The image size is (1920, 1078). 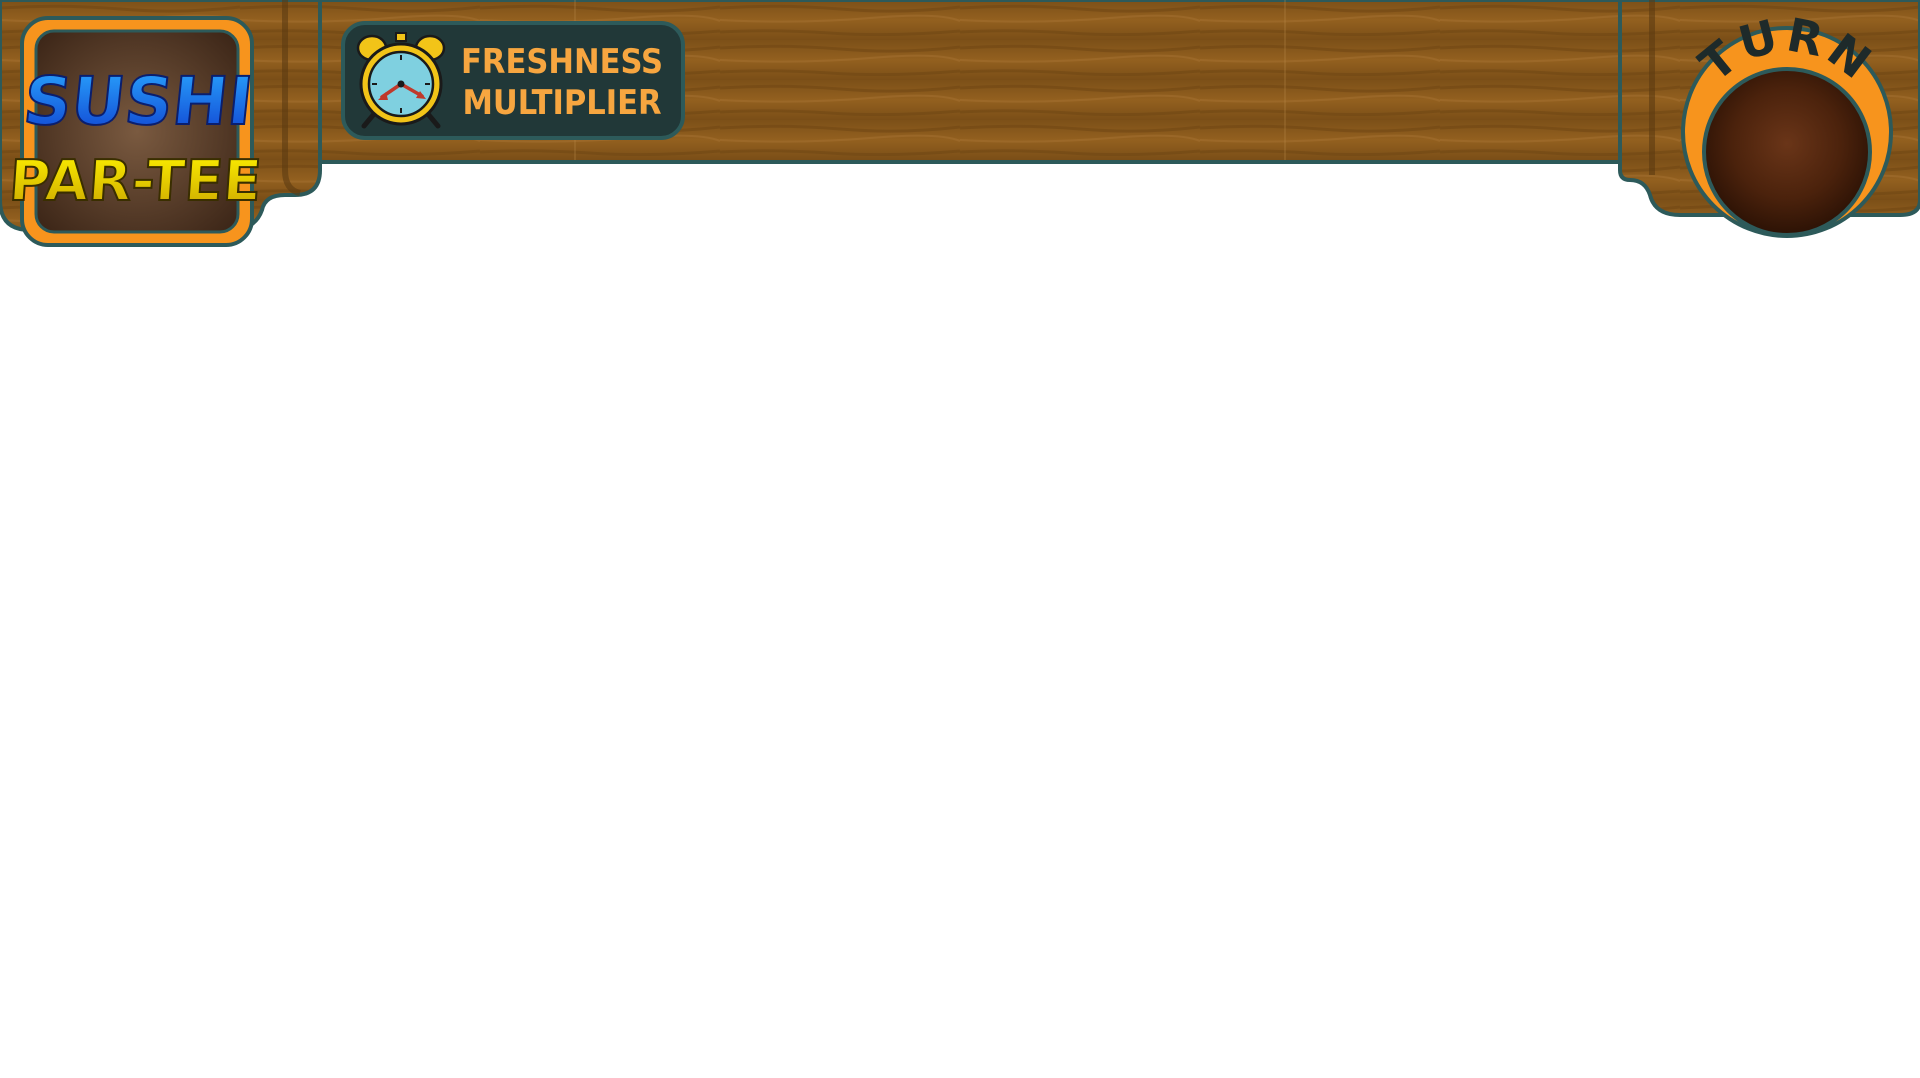 I want to click on game-logo: SUSHI PAR-TEE, so click(x=135, y=131).